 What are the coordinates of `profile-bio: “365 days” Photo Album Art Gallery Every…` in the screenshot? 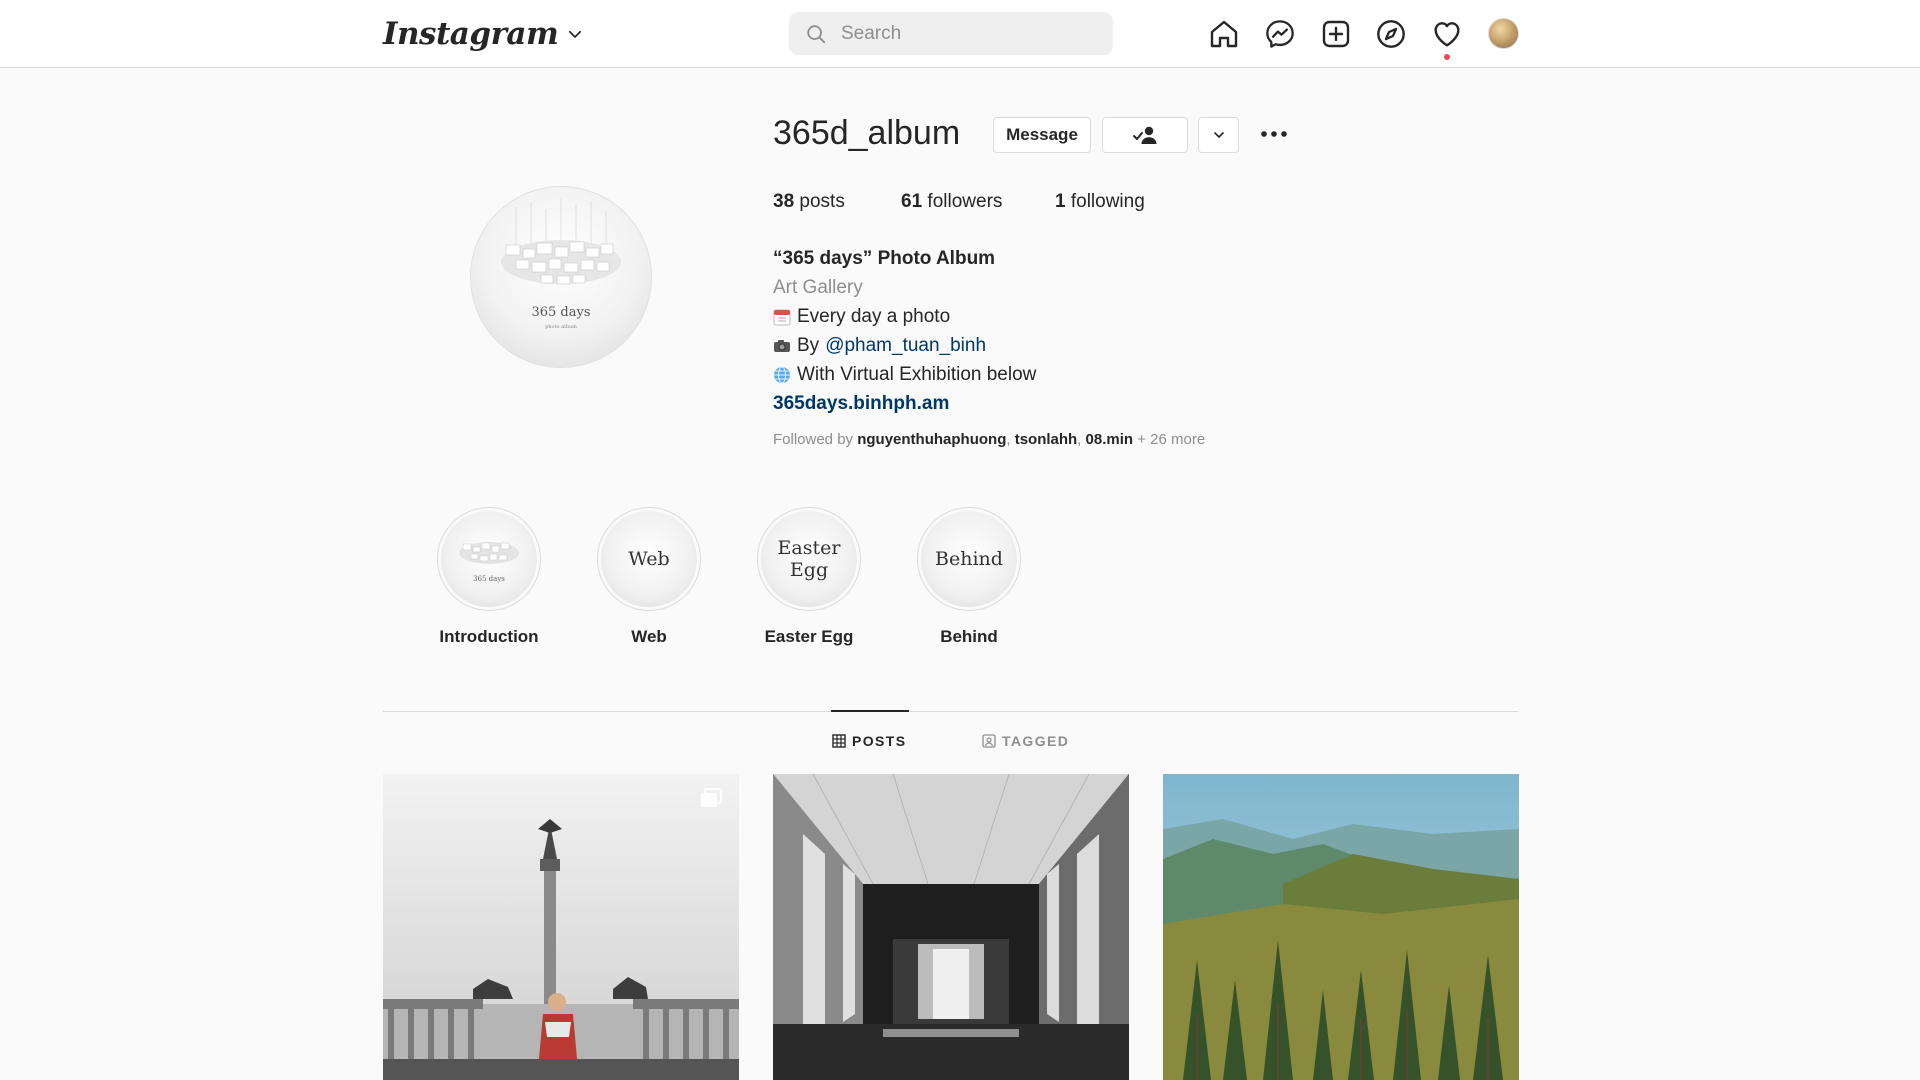 It's located at (1073, 331).